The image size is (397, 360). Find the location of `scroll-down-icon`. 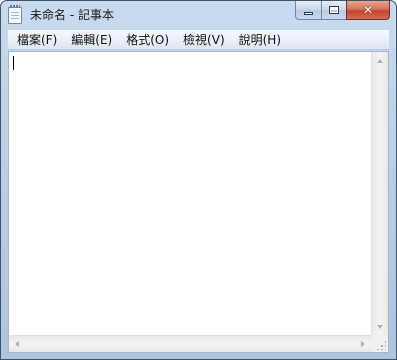

scroll-down-icon is located at coordinates (380, 327).